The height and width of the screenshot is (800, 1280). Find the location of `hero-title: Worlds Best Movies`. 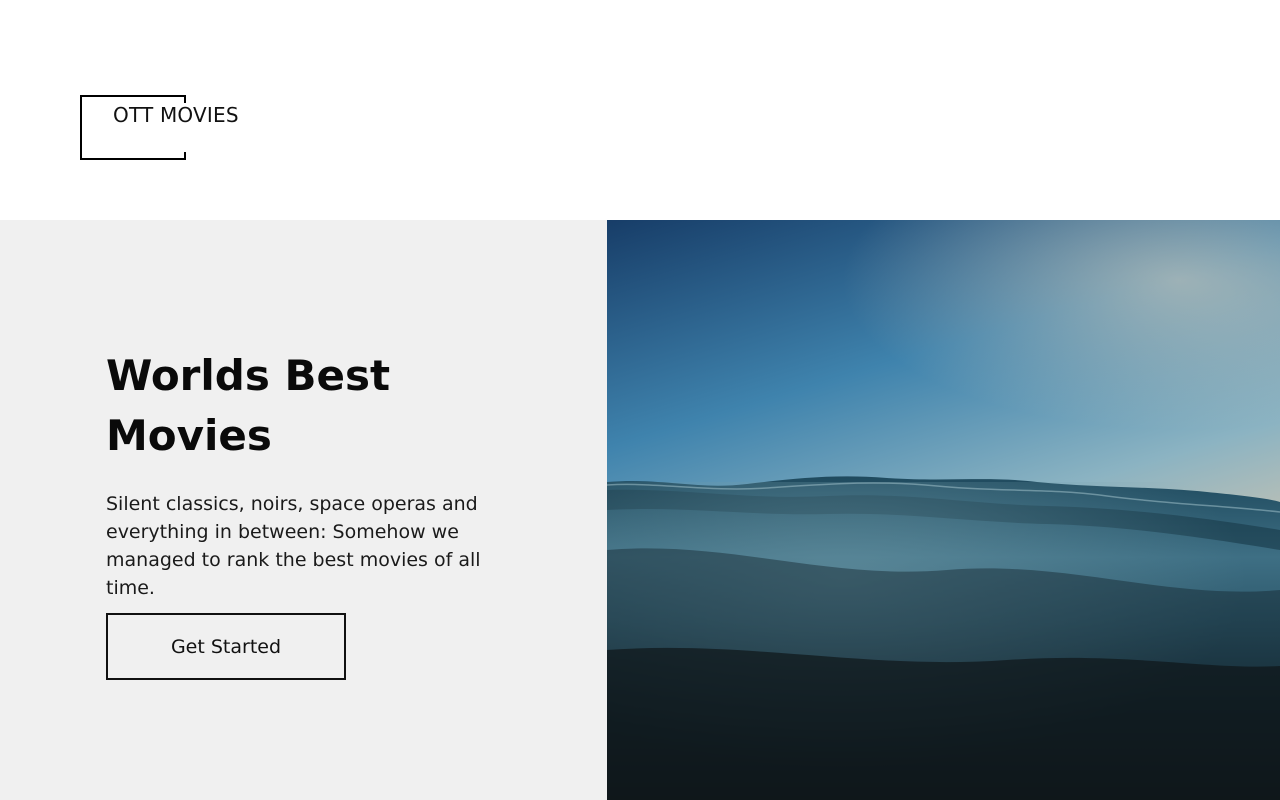

hero-title: Worlds Best Movies is located at coordinates (316, 406).